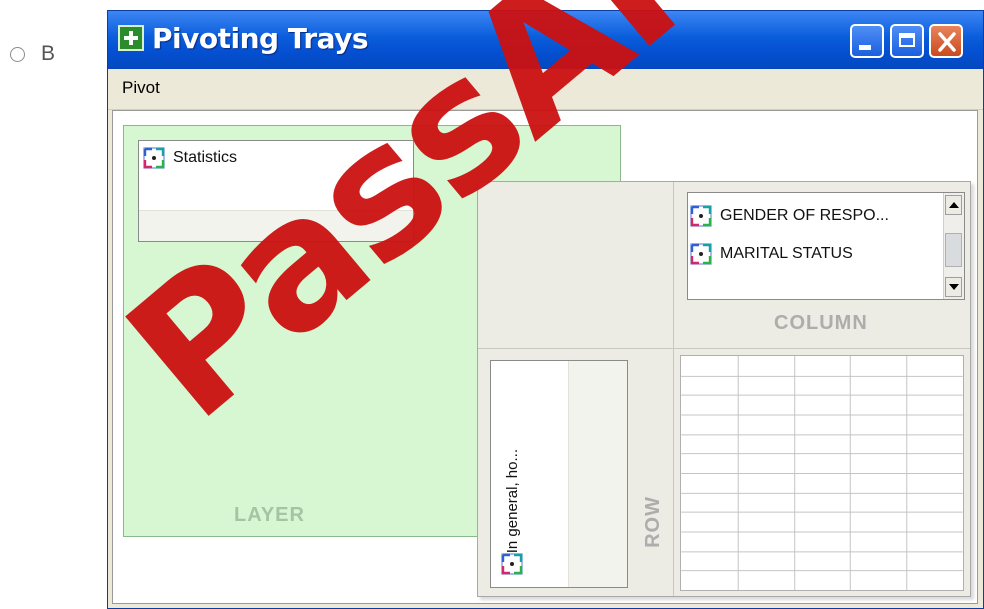 The image size is (984, 609). I want to click on layer-item-label: Statistics, so click(205, 157).